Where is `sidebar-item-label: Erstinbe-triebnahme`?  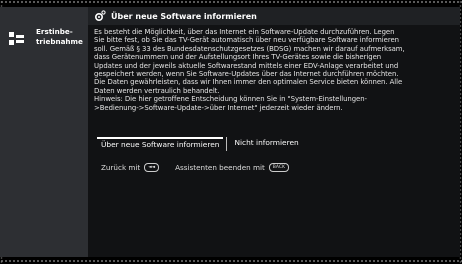
sidebar-item-label: Erstinbe-triebnahme is located at coordinates (59, 36).